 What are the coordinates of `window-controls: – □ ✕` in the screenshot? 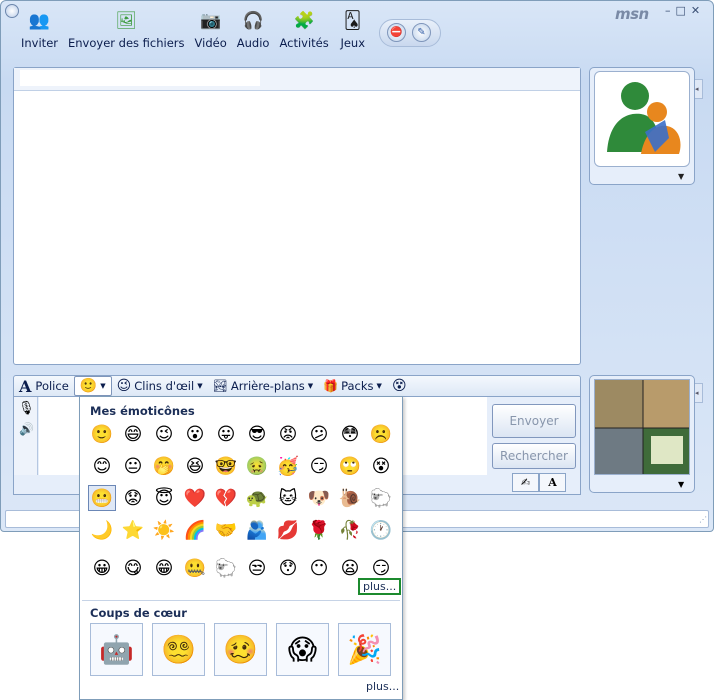 It's located at (682, 10).